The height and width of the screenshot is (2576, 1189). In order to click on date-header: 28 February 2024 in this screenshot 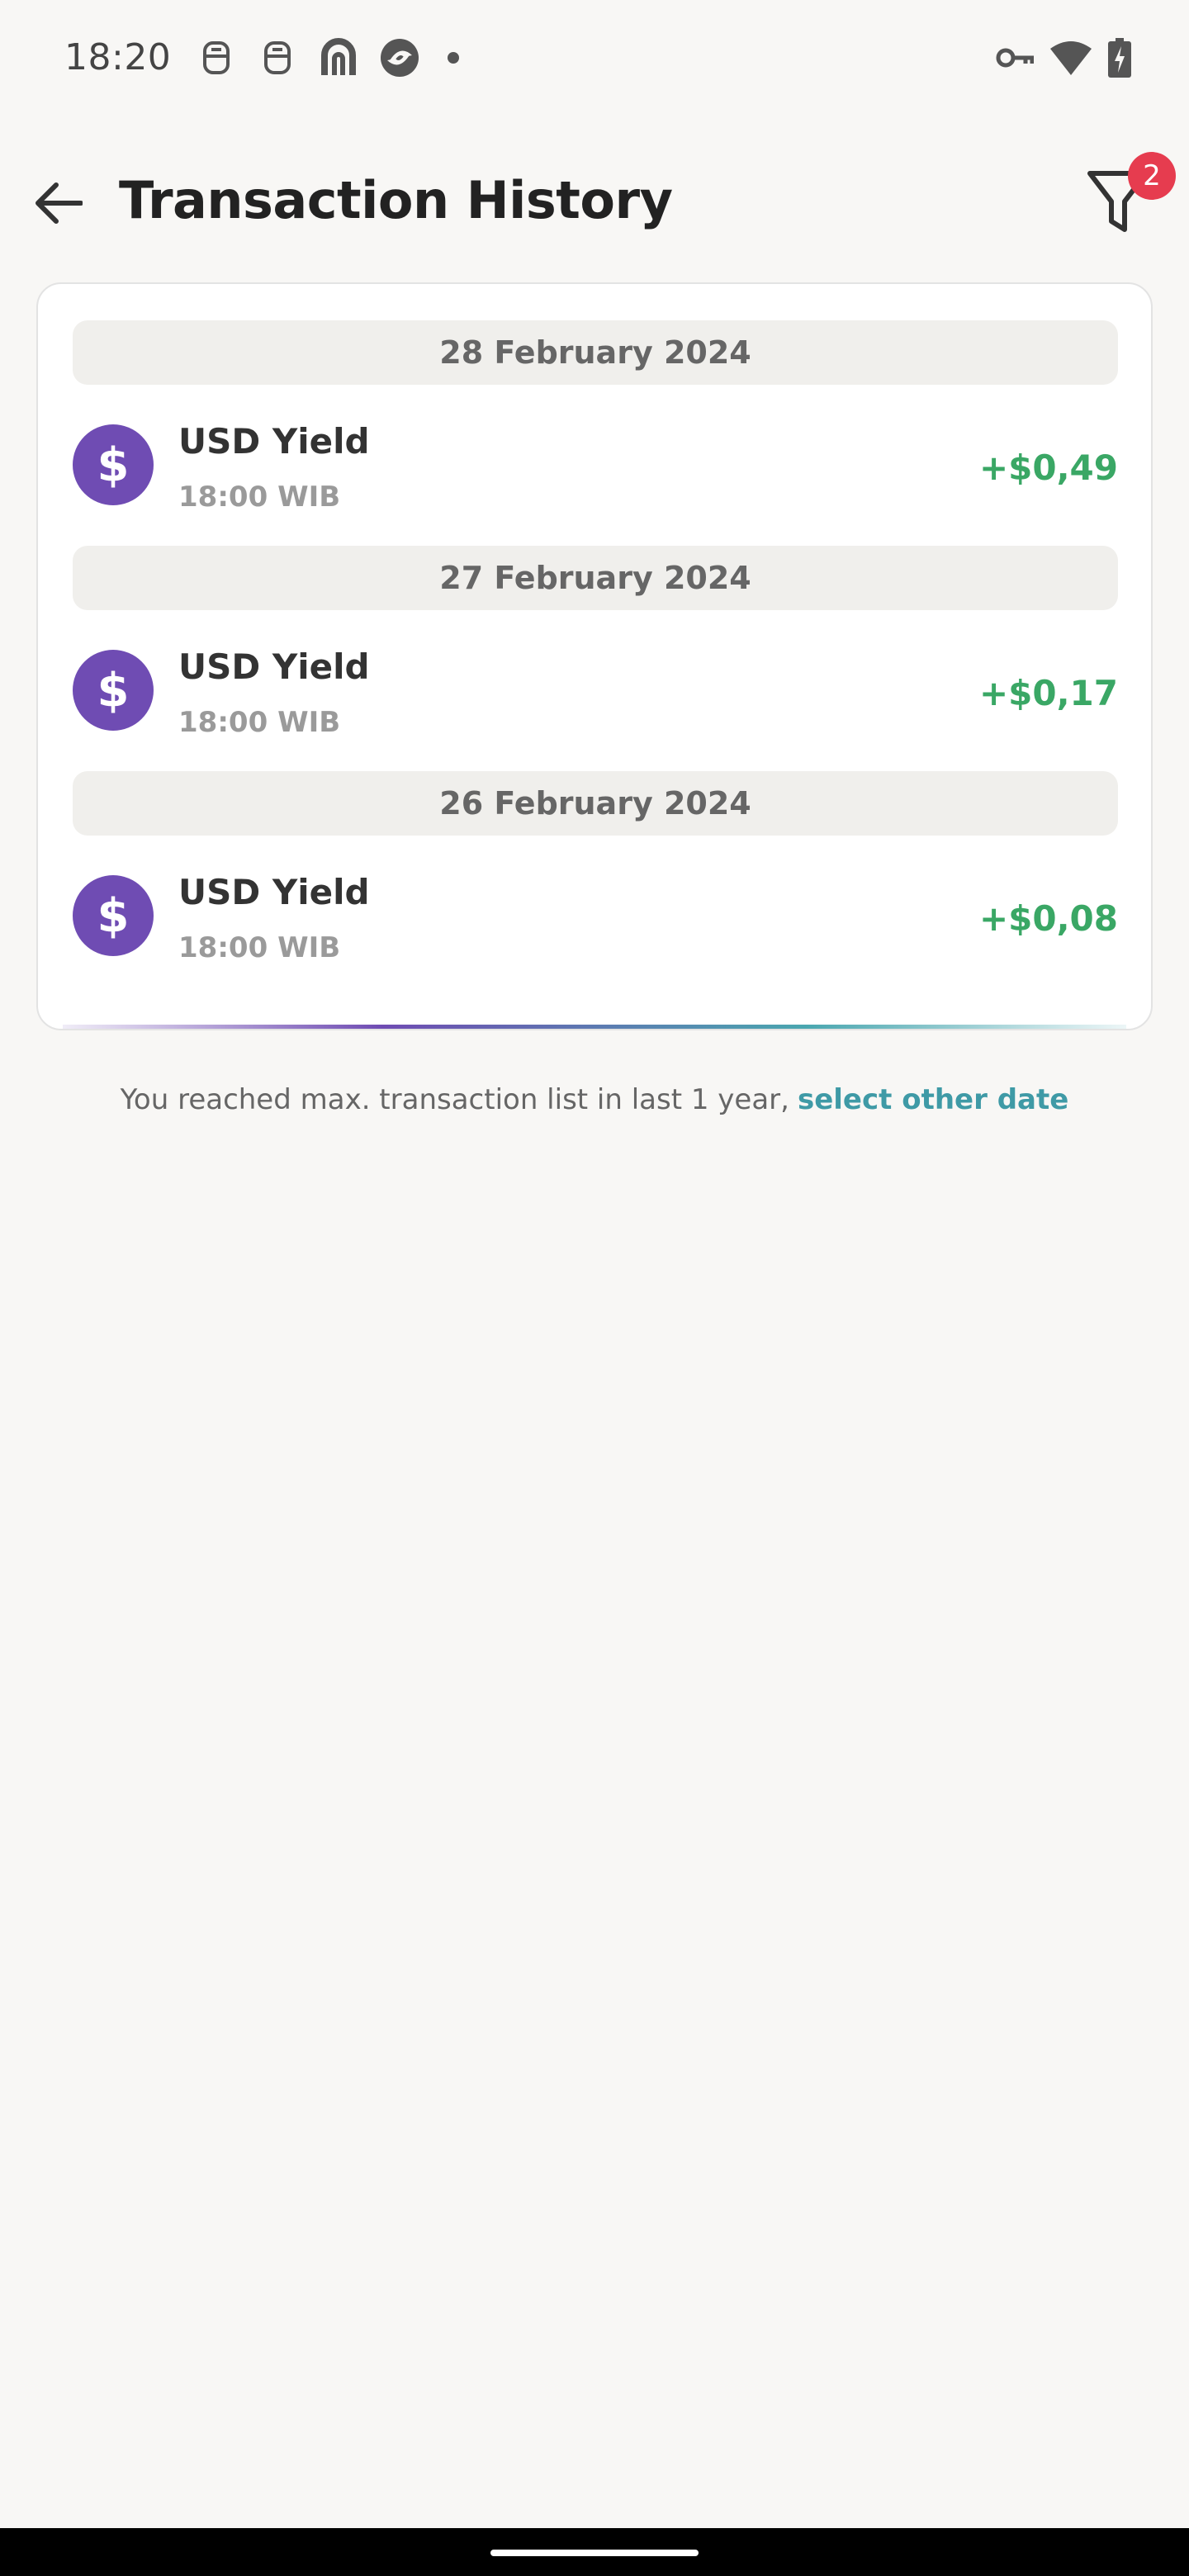, I will do `click(595, 352)`.